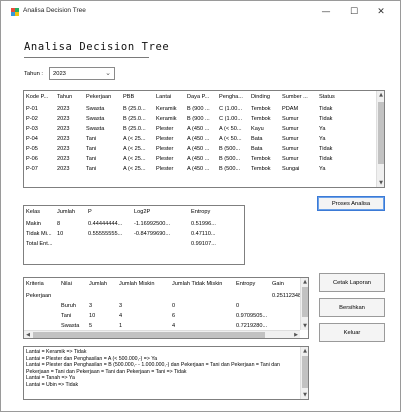 The image size is (401, 412). I want to click on rules-vscroll: ▲ ▼, so click(304, 373).